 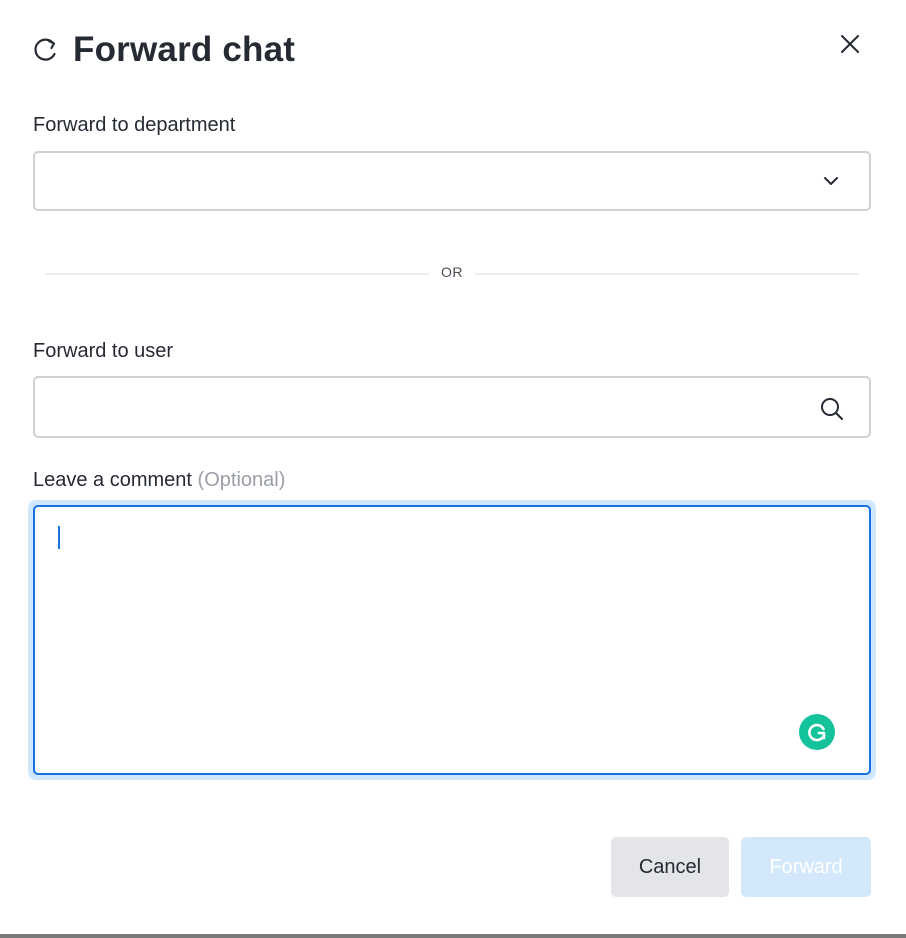 What do you see at coordinates (431, 408) in the screenshot?
I see `user-search-input` at bounding box center [431, 408].